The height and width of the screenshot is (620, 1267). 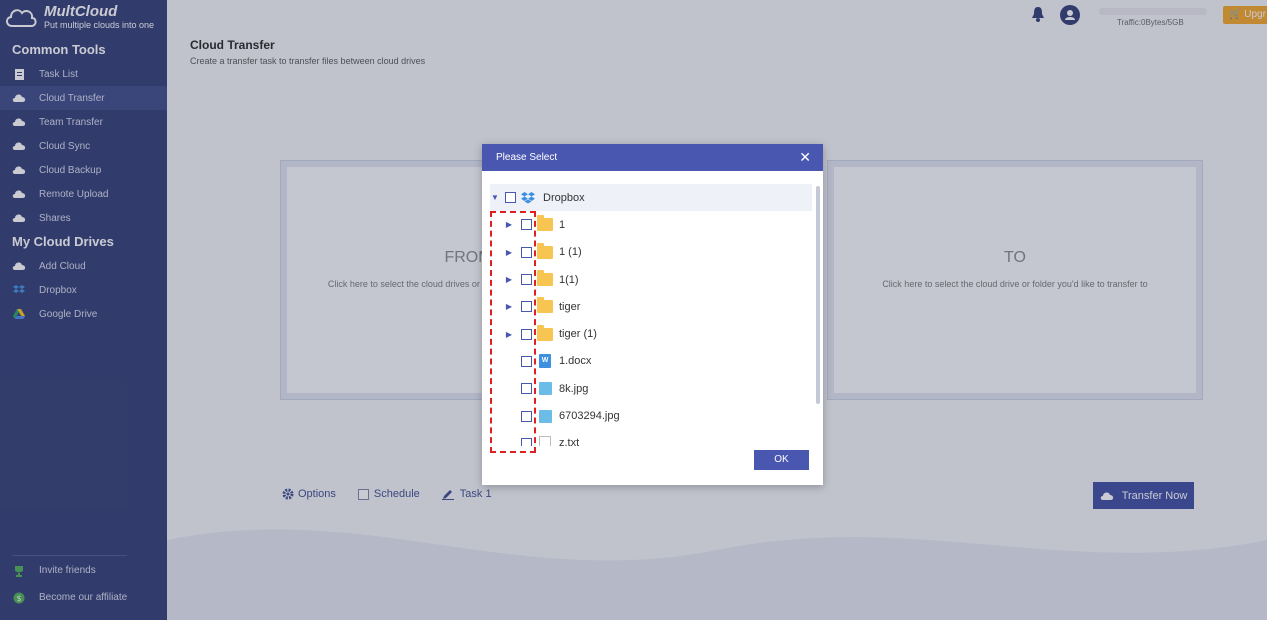 I want to click on close-icon: ✕, so click(x=805, y=157).